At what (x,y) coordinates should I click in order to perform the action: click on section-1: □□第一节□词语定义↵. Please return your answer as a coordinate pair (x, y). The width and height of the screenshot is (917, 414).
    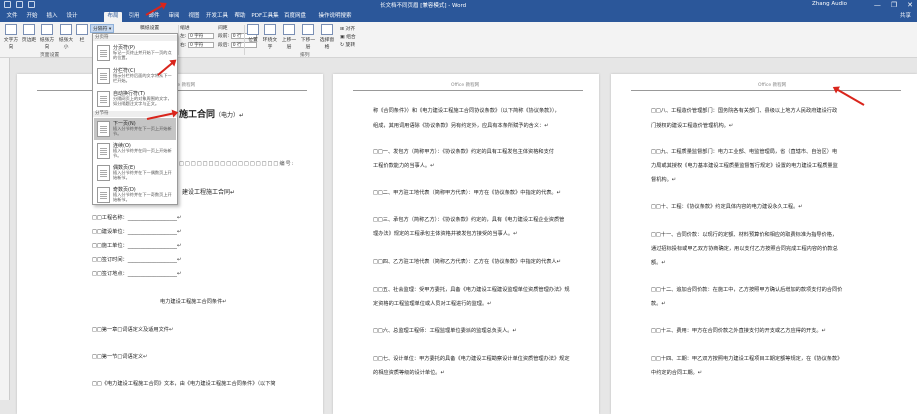
    Looking at the image, I should click on (120, 357).